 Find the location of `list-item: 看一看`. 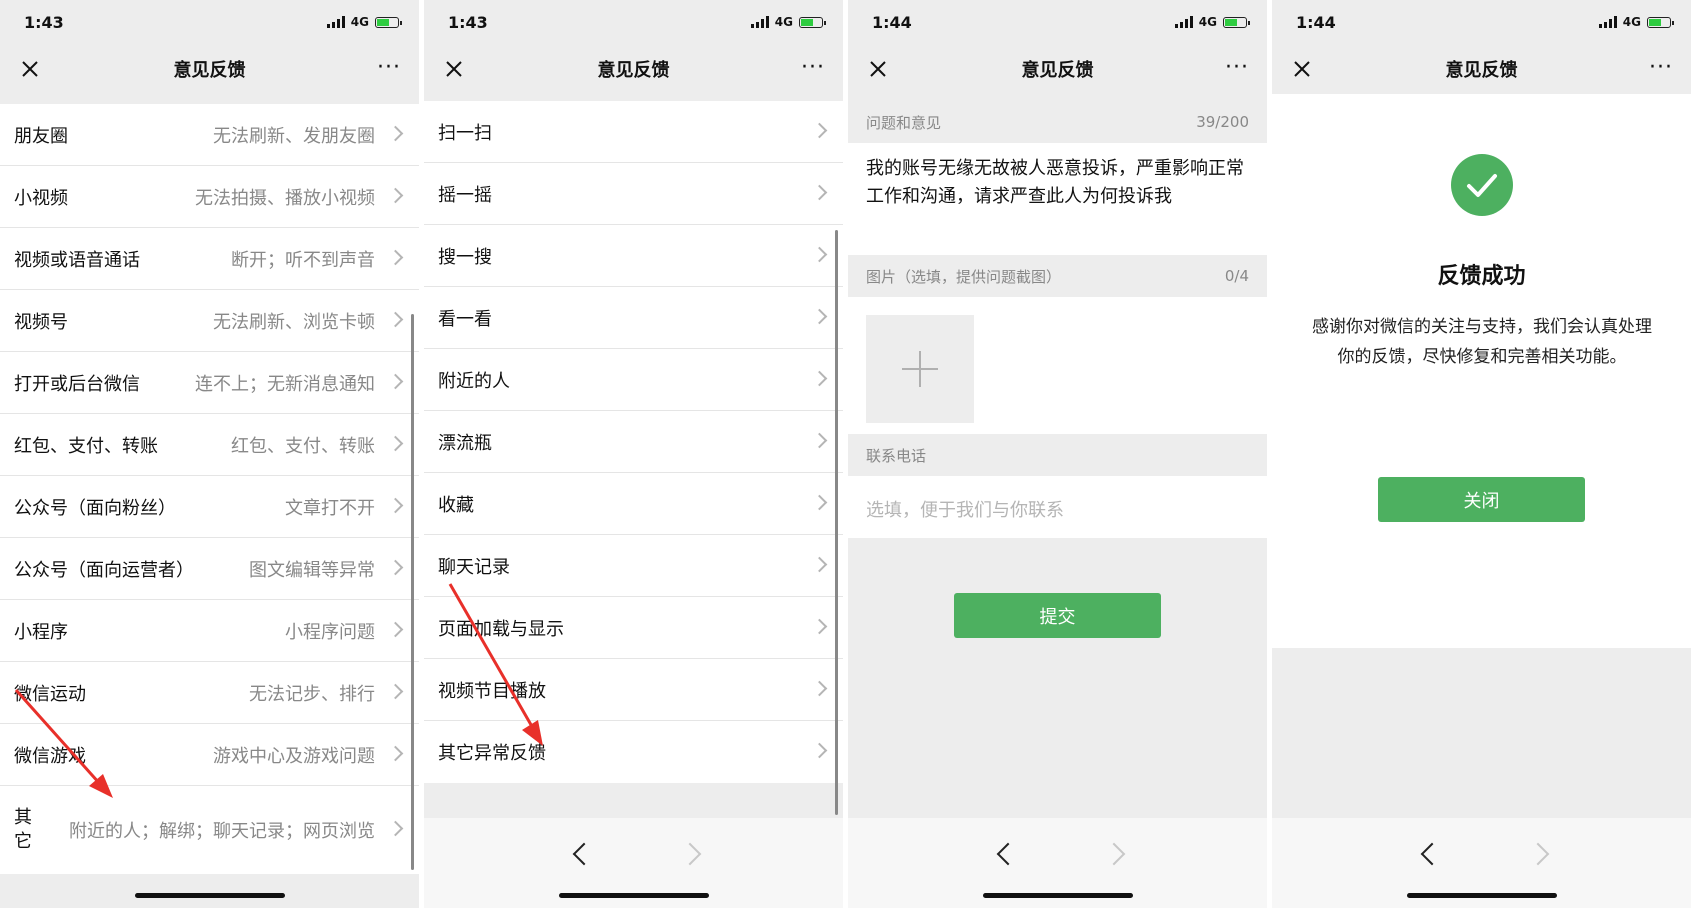

list-item: 看一看 is located at coordinates (633, 318).